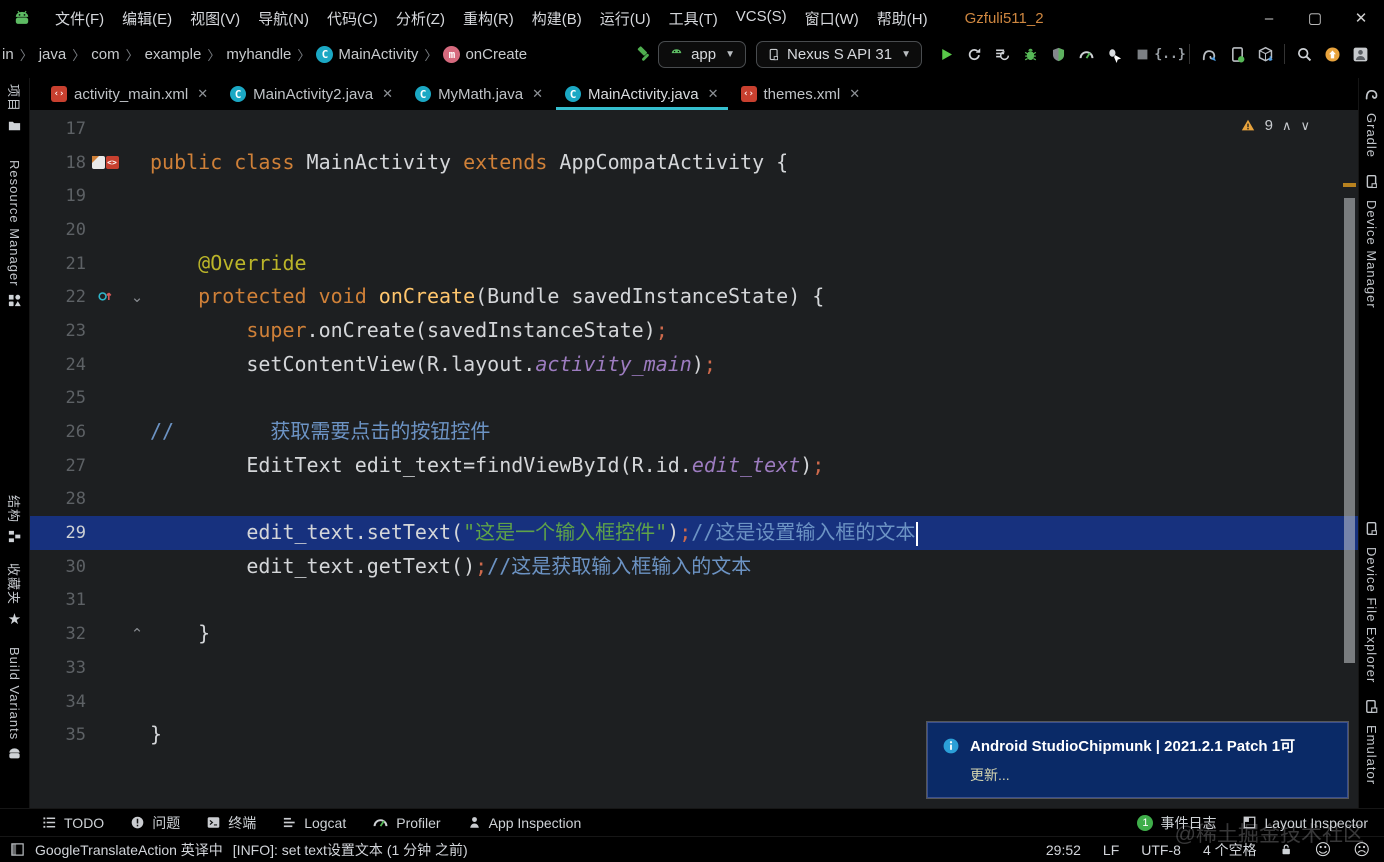  Describe the element at coordinates (1287, 126) in the screenshot. I see `prev-warning-chevron-up-icon: ∧` at that location.